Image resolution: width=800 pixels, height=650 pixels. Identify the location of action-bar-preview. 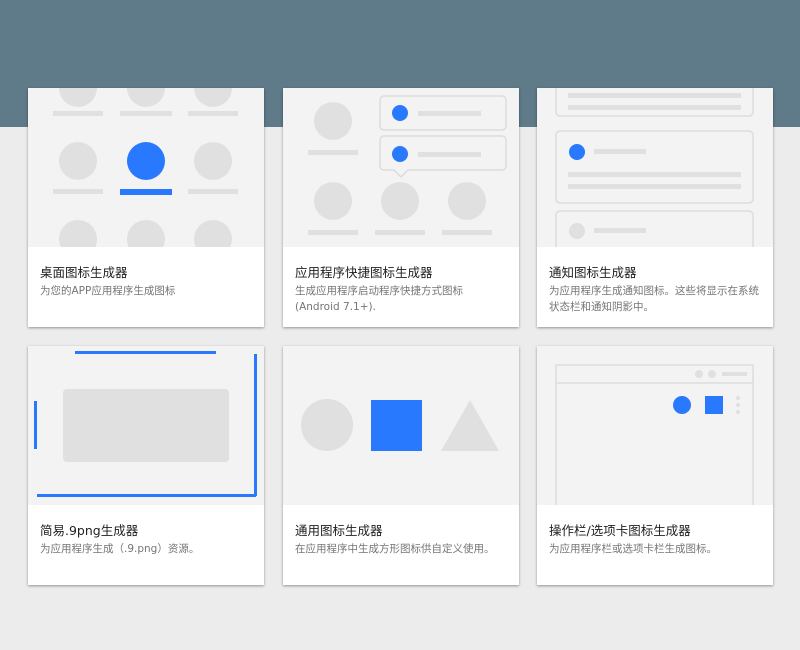
(655, 425).